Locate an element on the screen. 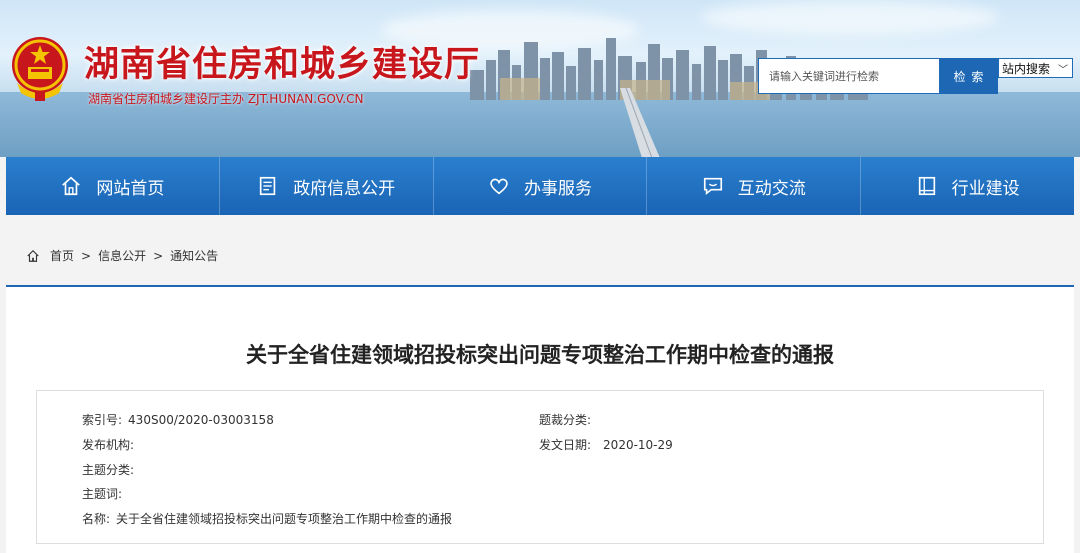  breadcrumb-link-home: 首页 is located at coordinates (62, 255).